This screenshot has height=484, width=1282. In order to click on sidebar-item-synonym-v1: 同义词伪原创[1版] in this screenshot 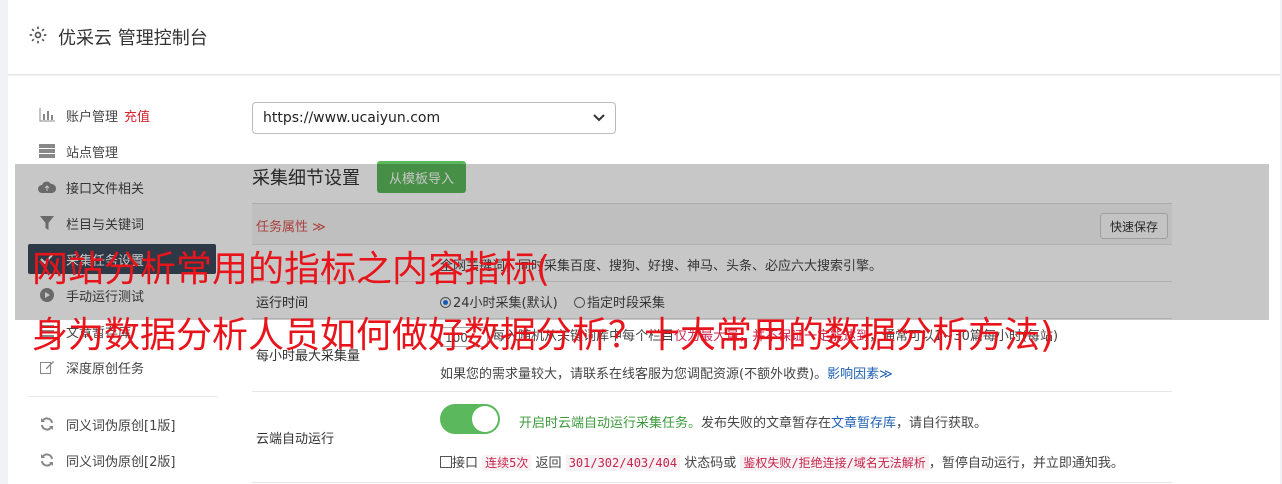, I will do `click(126, 424)`.